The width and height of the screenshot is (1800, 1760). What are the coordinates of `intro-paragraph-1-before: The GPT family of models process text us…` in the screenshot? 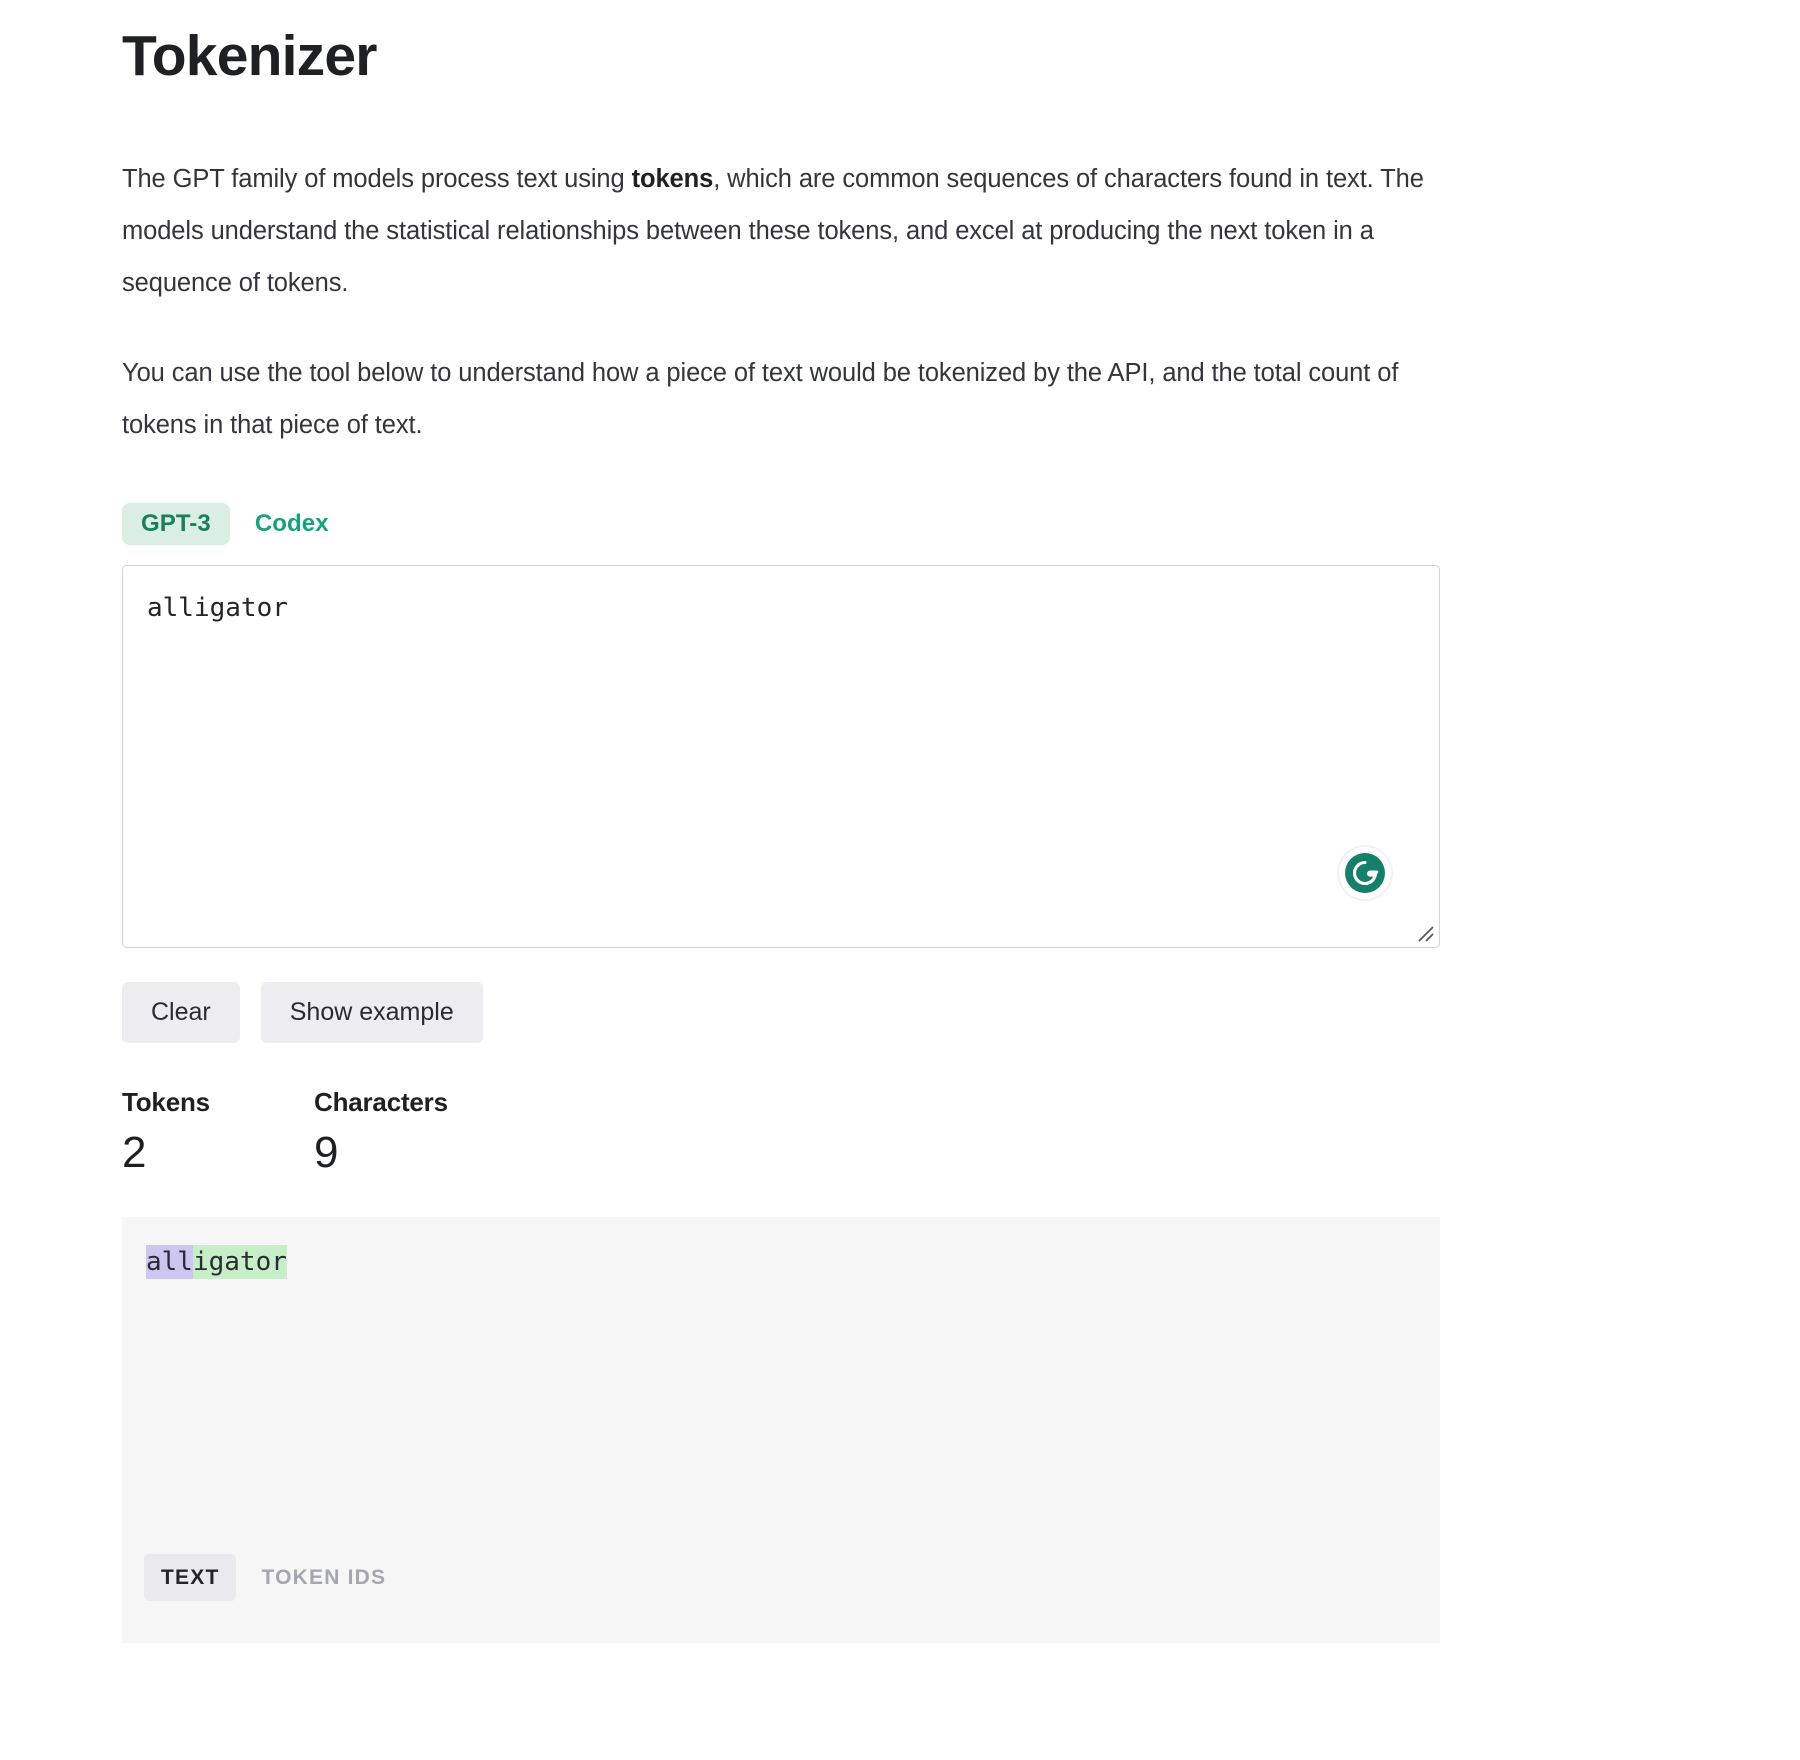 It's located at (377, 178).